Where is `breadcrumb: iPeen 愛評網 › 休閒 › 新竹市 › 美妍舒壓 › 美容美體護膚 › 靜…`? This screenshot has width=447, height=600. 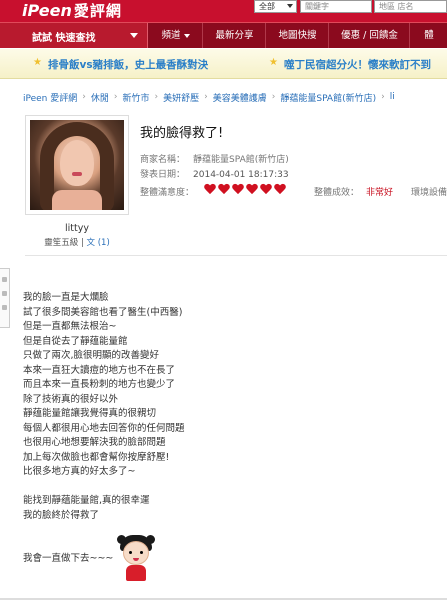 breadcrumb: iPeen 愛評網 › 休閒 › 新竹市 › 美妍舒壓 › 美容美體護膚 › 靜… is located at coordinates (209, 97).